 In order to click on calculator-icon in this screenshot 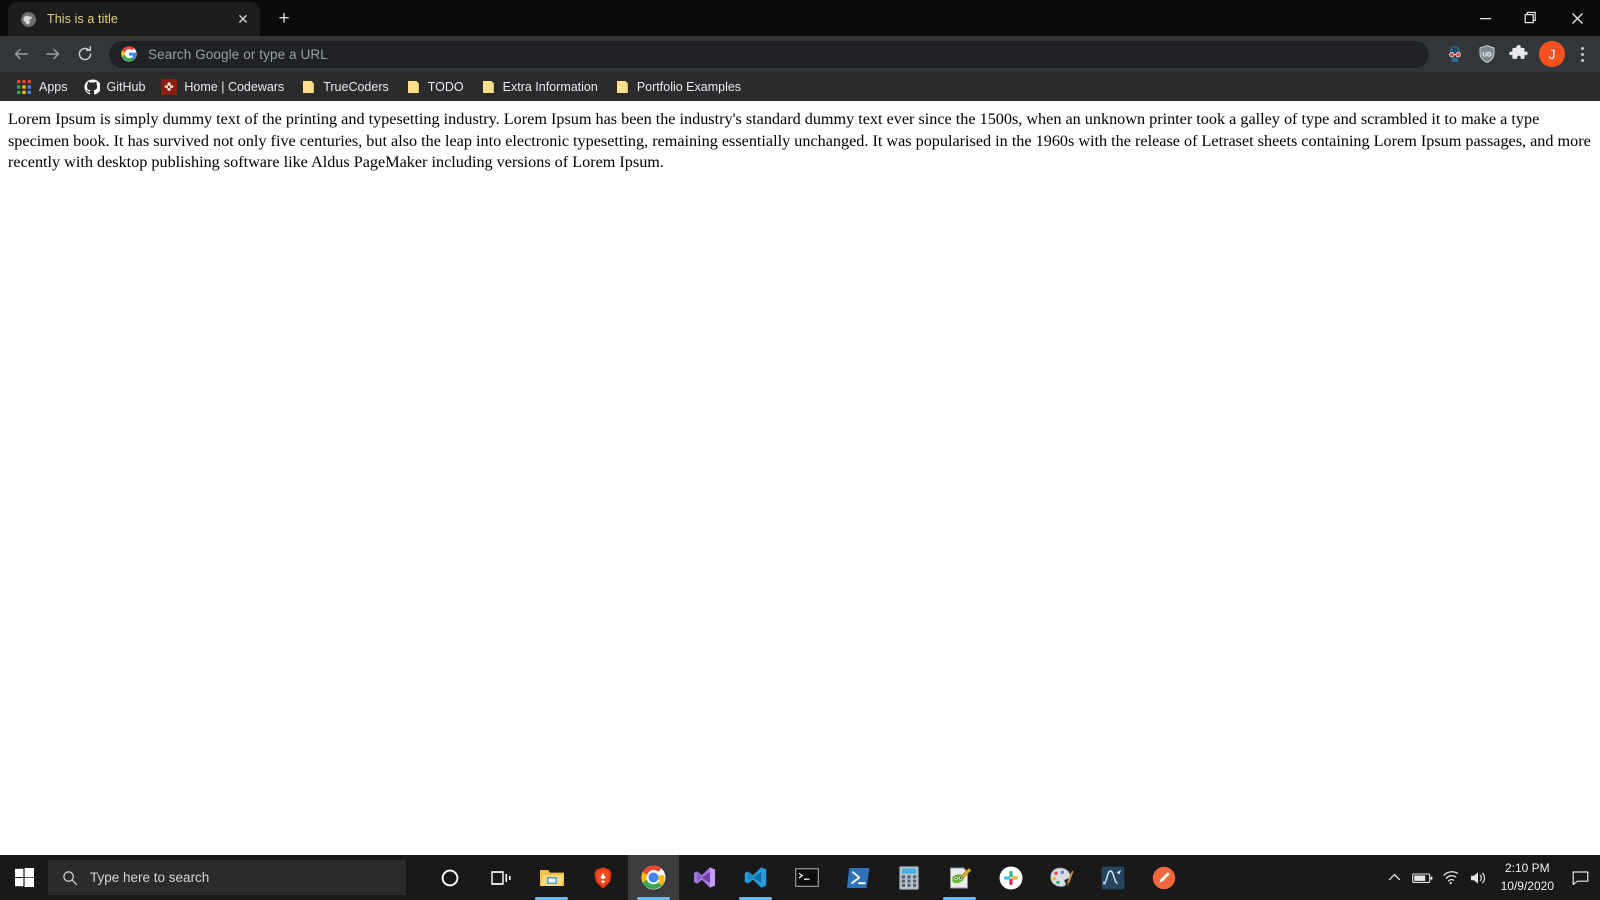, I will do `click(908, 877)`.